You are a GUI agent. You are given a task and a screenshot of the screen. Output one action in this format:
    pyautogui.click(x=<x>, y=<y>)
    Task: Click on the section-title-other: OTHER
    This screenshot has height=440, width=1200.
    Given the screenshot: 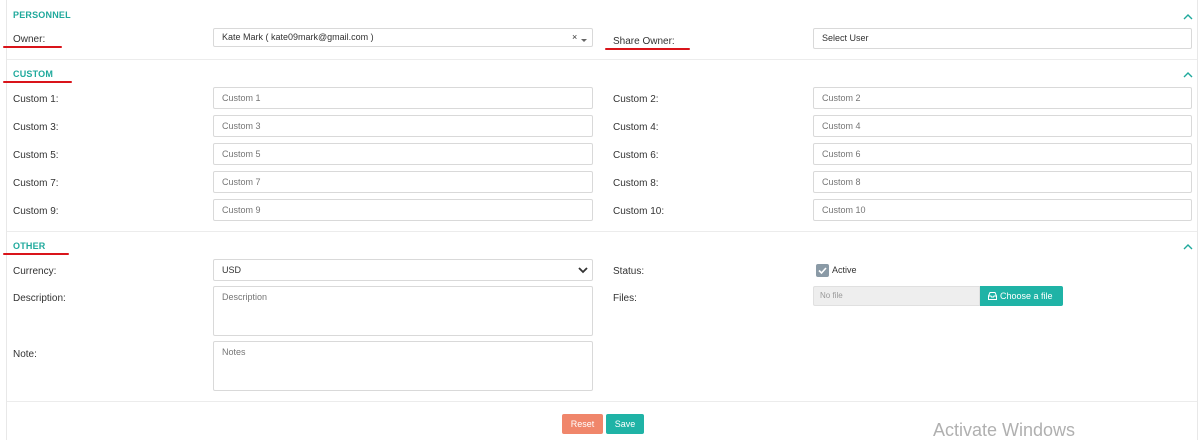 What is the action you would take?
    pyautogui.click(x=29, y=246)
    